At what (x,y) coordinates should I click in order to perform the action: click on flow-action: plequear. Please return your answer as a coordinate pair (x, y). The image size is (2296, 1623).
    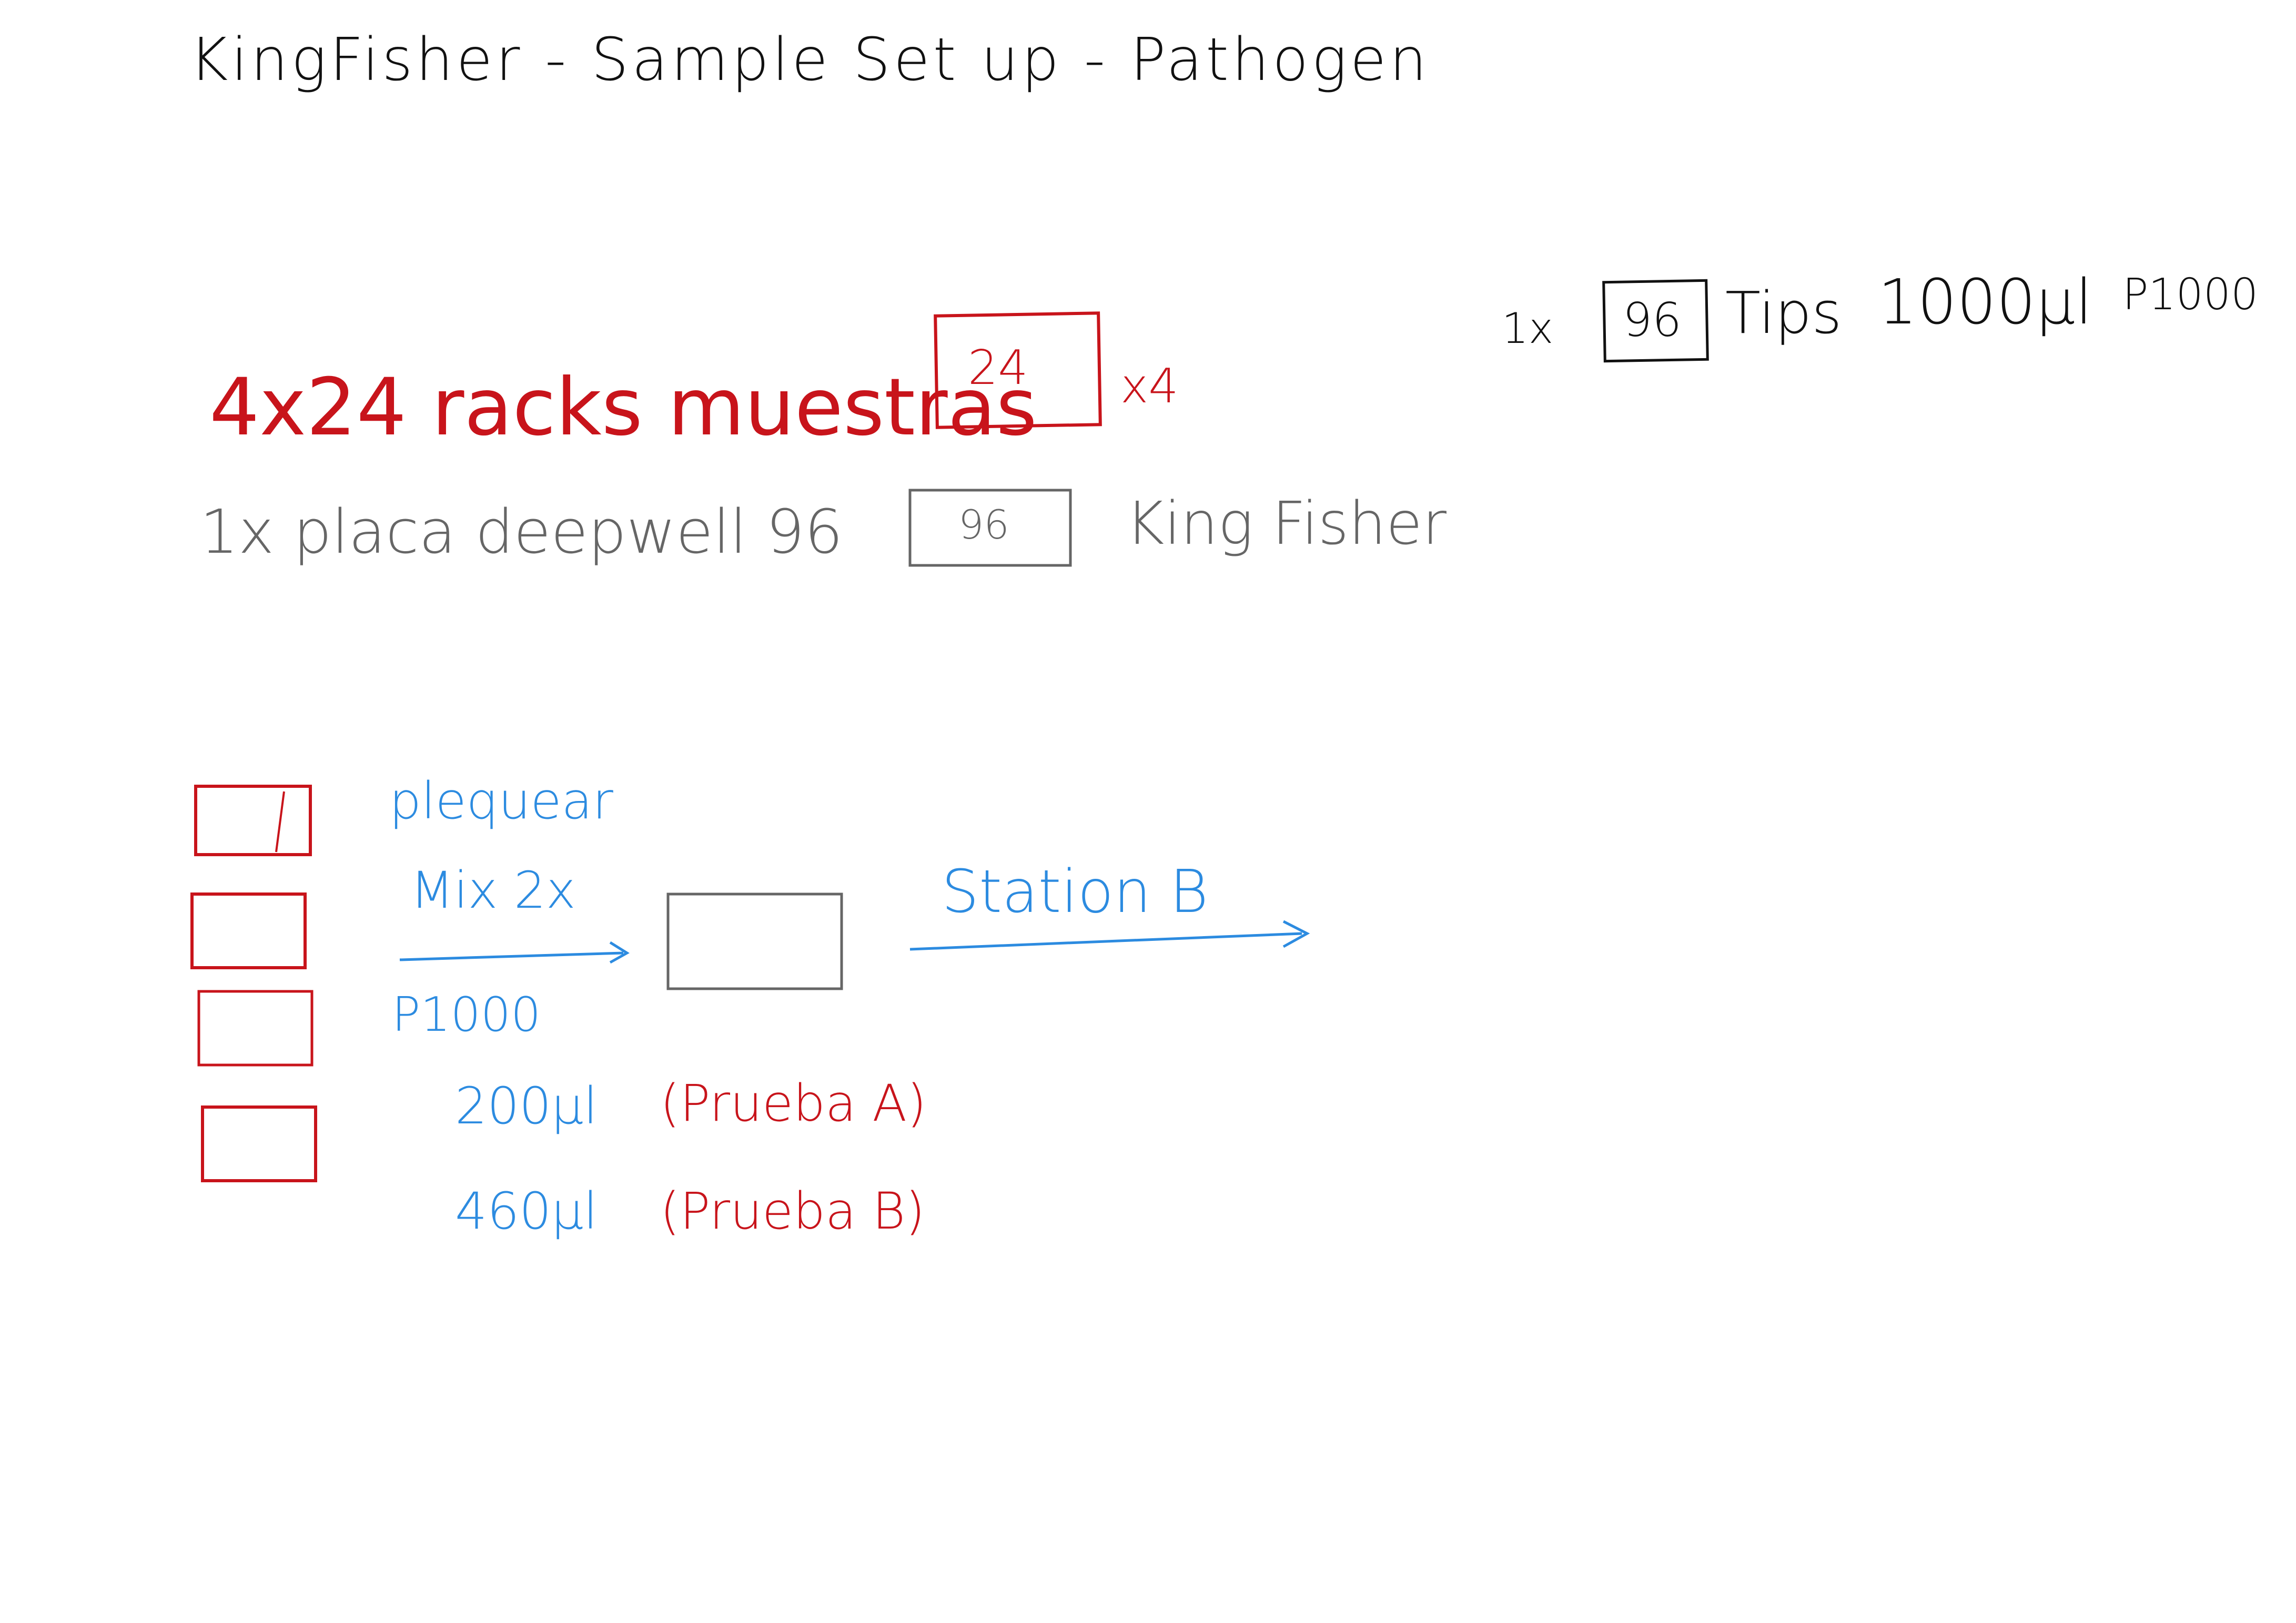
    Looking at the image, I should click on (501, 801).